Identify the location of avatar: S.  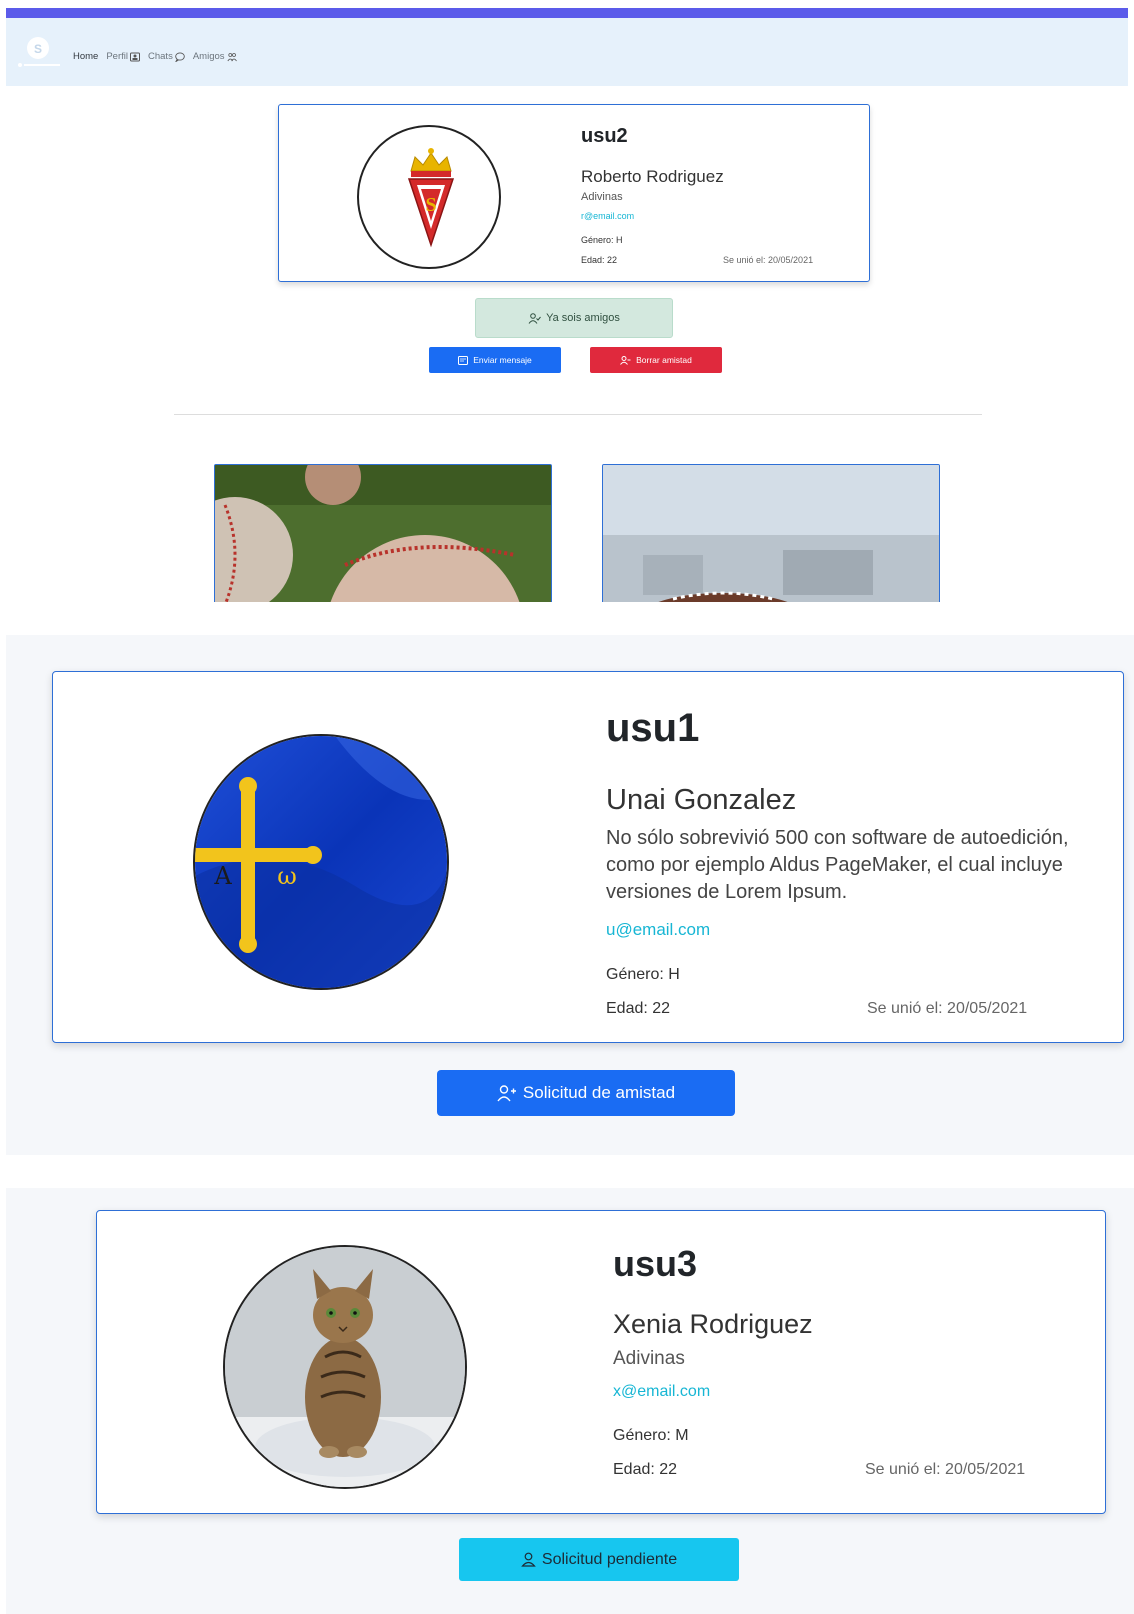
(429, 197).